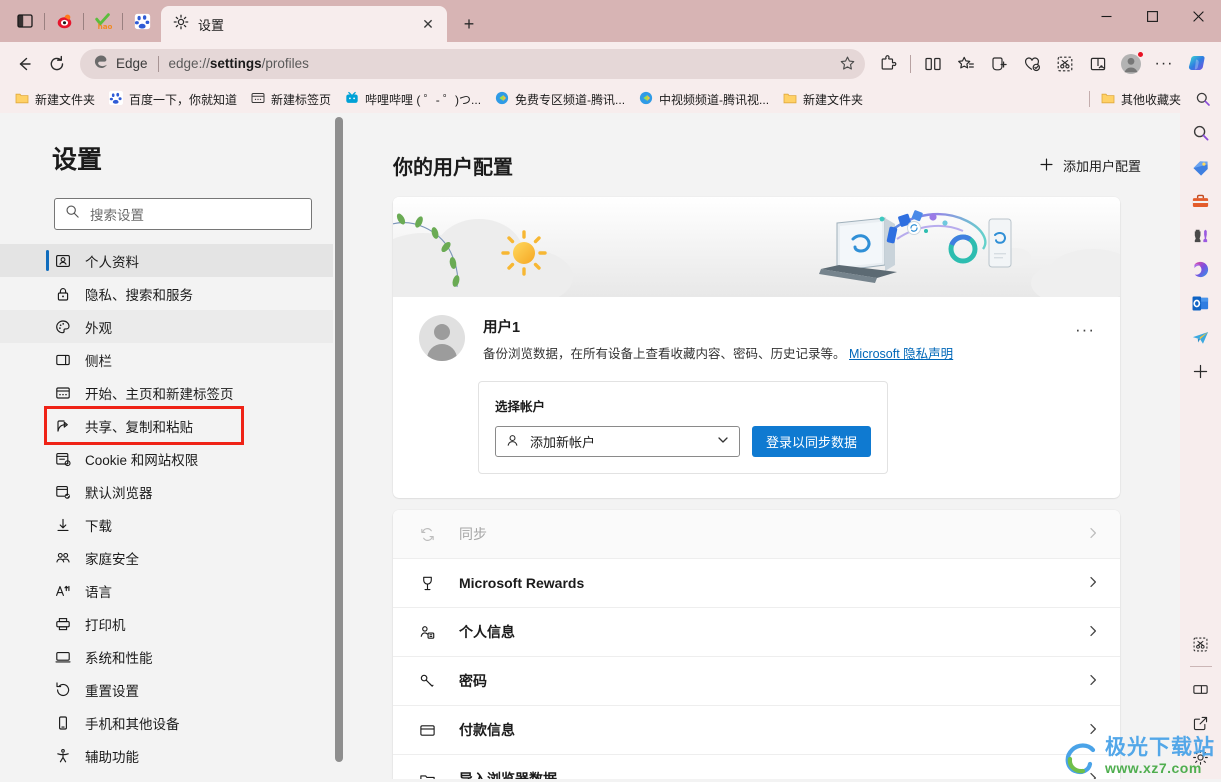 The width and height of the screenshot is (1221, 782). I want to click on sidebar-item-family-safety: 家庭安全, so click(166, 557).